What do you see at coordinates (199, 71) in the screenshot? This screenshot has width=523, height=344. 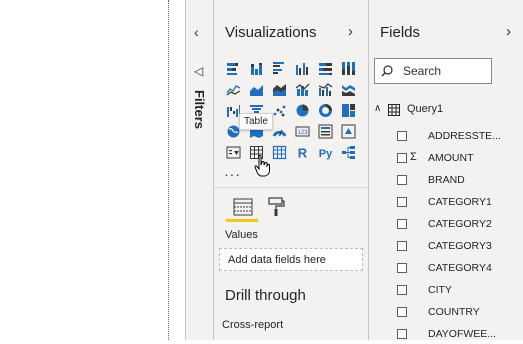 I see `funnel-icon: ◁` at bounding box center [199, 71].